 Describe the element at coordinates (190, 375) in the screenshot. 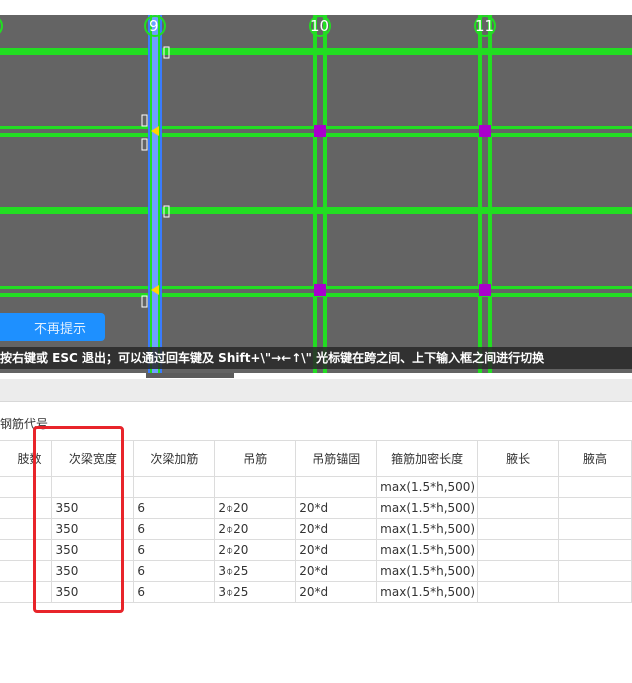

I see `canvas-scrollbar` at that location.